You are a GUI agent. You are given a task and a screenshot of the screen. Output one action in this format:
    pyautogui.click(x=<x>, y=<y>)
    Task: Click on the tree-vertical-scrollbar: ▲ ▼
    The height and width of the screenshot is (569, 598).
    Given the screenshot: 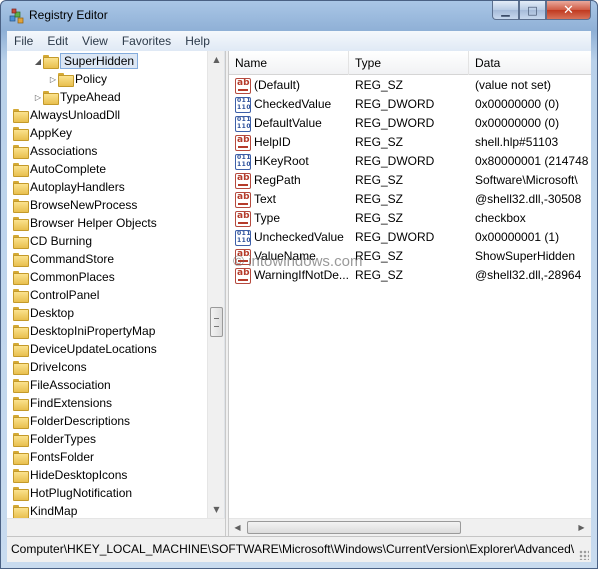 What is the action you would take?
    pyautogui.click(x=215, y=284)
    